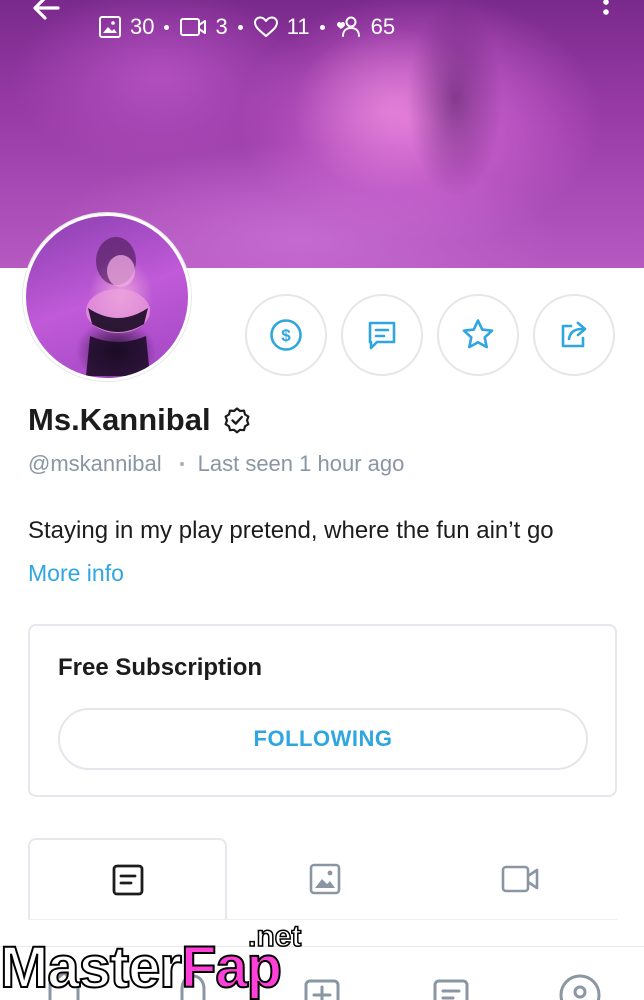 This screenshot has height=1000, width=644. I want to click on back-button, so click(48, 15).